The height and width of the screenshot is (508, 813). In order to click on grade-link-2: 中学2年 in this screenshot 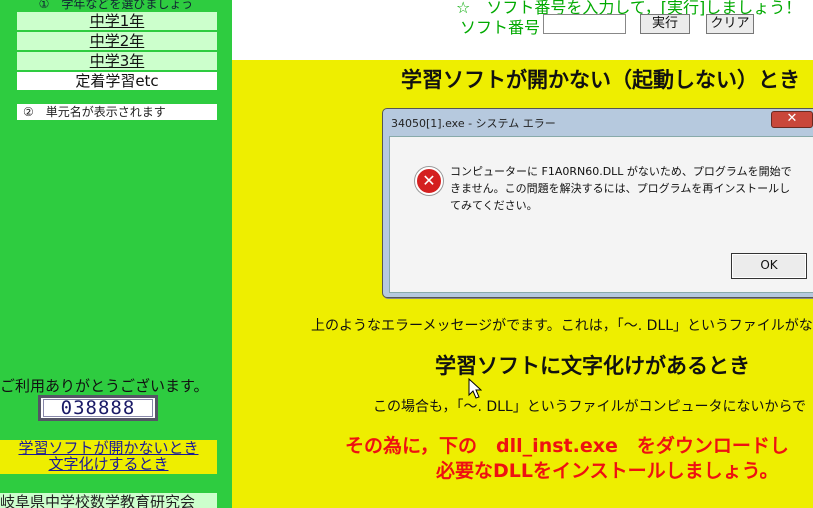, I will do `click(117, 41)`.